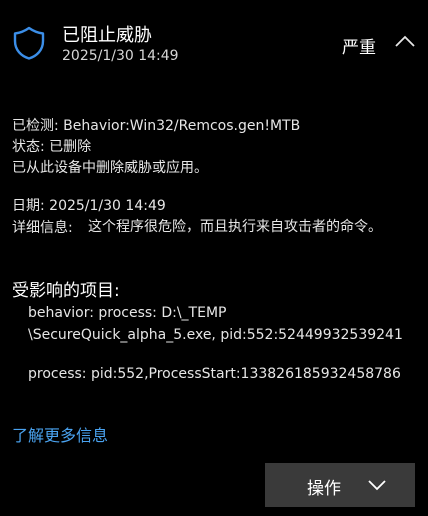  What do you see at coordinates (182, 126) in the screenshot?
I see `detected-value: Behavior:Win32/Remcos.gen!MTB` at bounding box center [182, 126].